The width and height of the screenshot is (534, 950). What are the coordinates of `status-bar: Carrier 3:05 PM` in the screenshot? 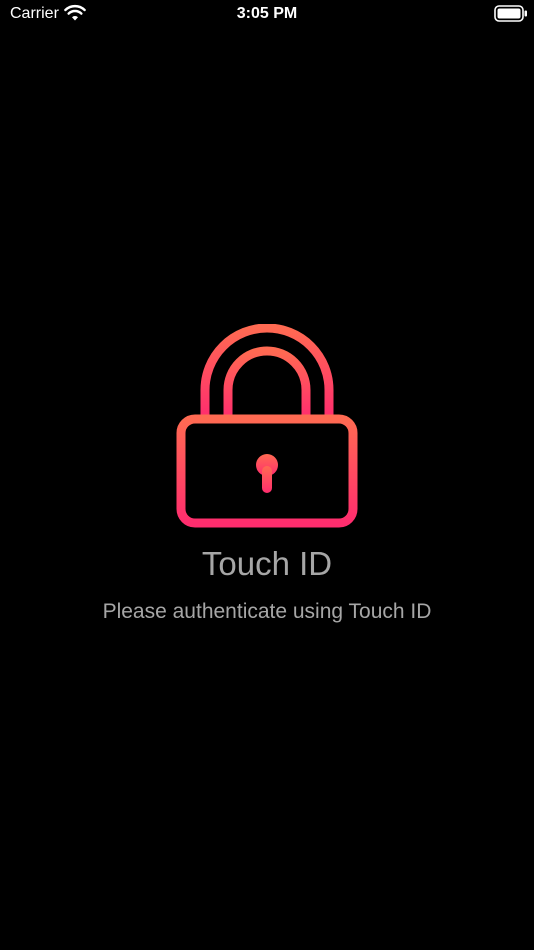 It's located at (267, 15).